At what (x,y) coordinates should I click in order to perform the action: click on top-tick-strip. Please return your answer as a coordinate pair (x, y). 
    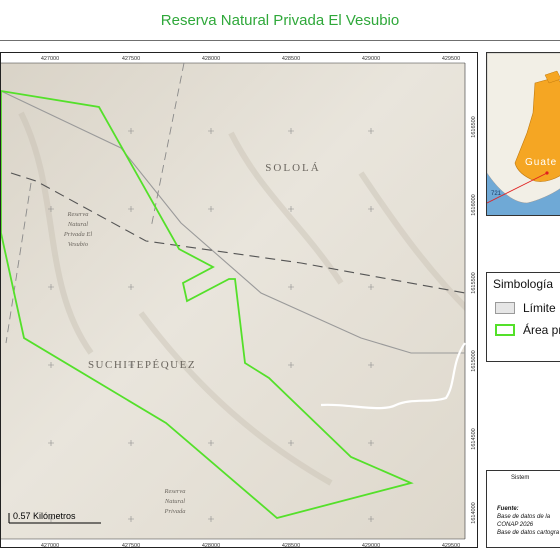
    Looking at the image, I should click on (239, 58).